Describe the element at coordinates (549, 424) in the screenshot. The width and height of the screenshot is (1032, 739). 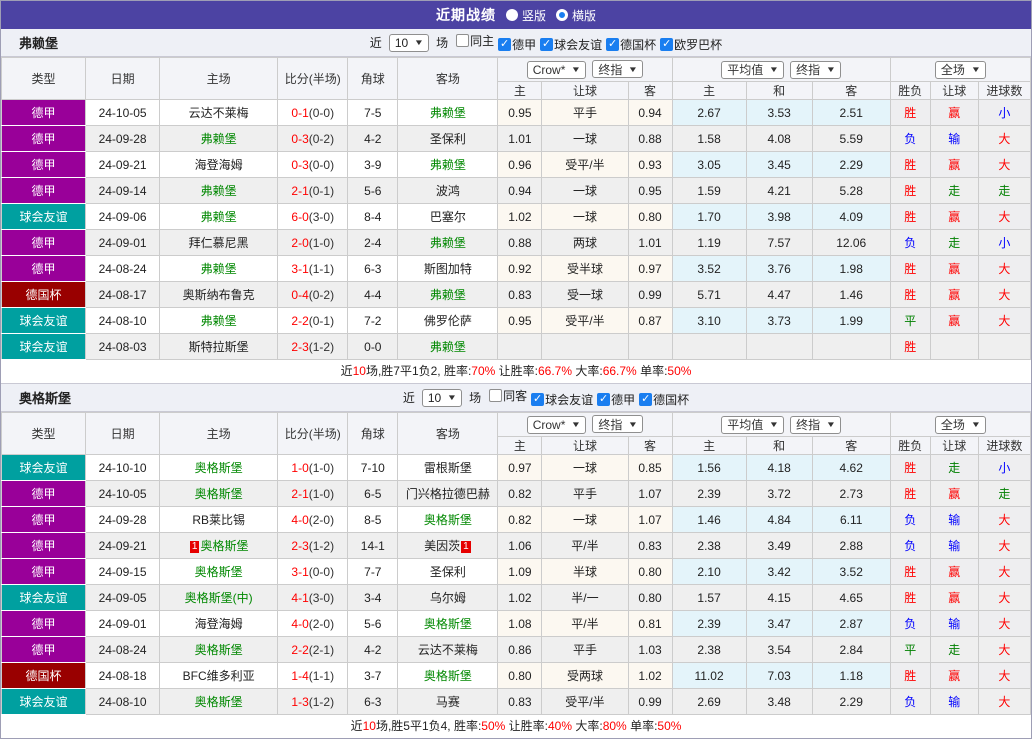
I see `select-value: Crow*` at that location.